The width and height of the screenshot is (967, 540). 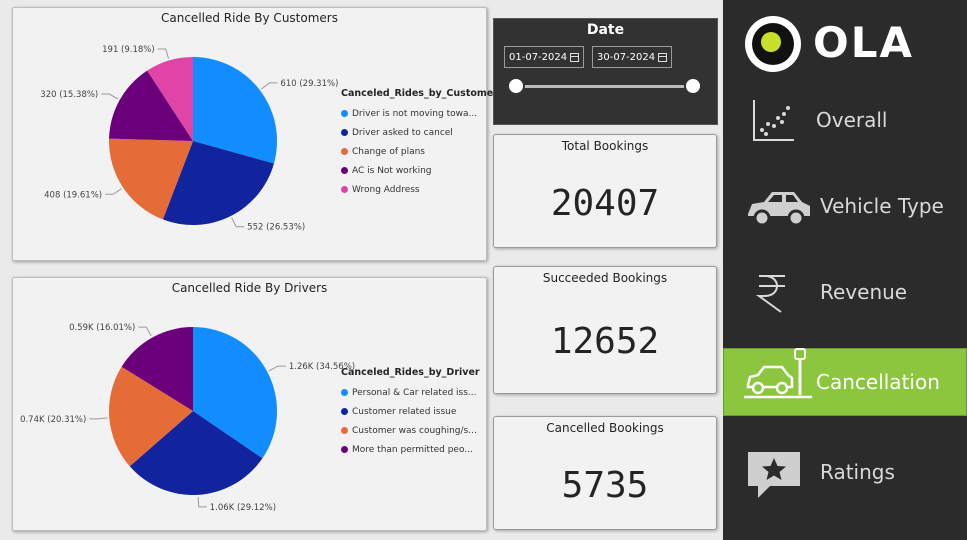 What do you see at coordinates (128, 50) in the screenshot?
I see `data-label: 191 (9.18%)` at bounding box center [128, 50].